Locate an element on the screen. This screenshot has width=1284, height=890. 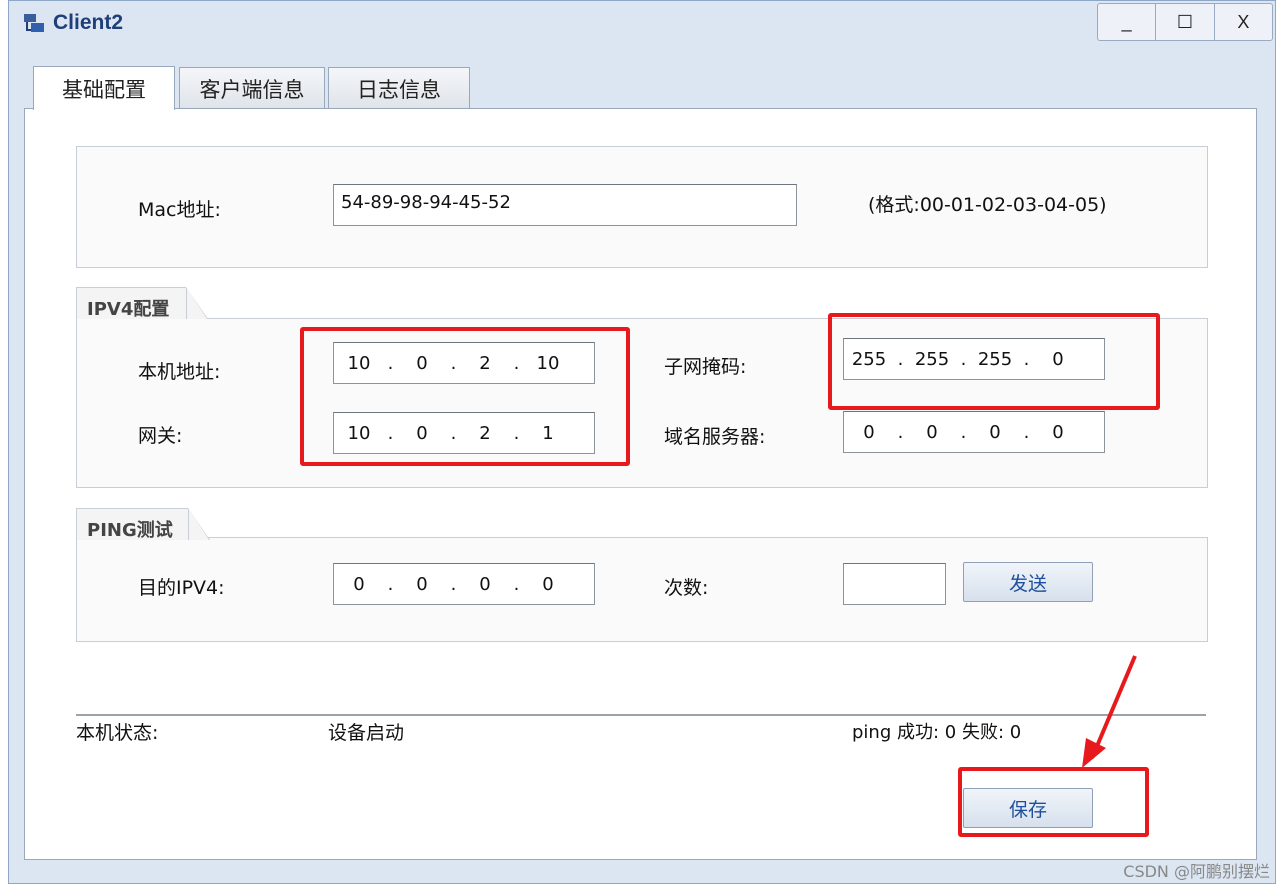
watermark: CSDN @阿鹏别摆烂 is located at coordinates (1196, 871).